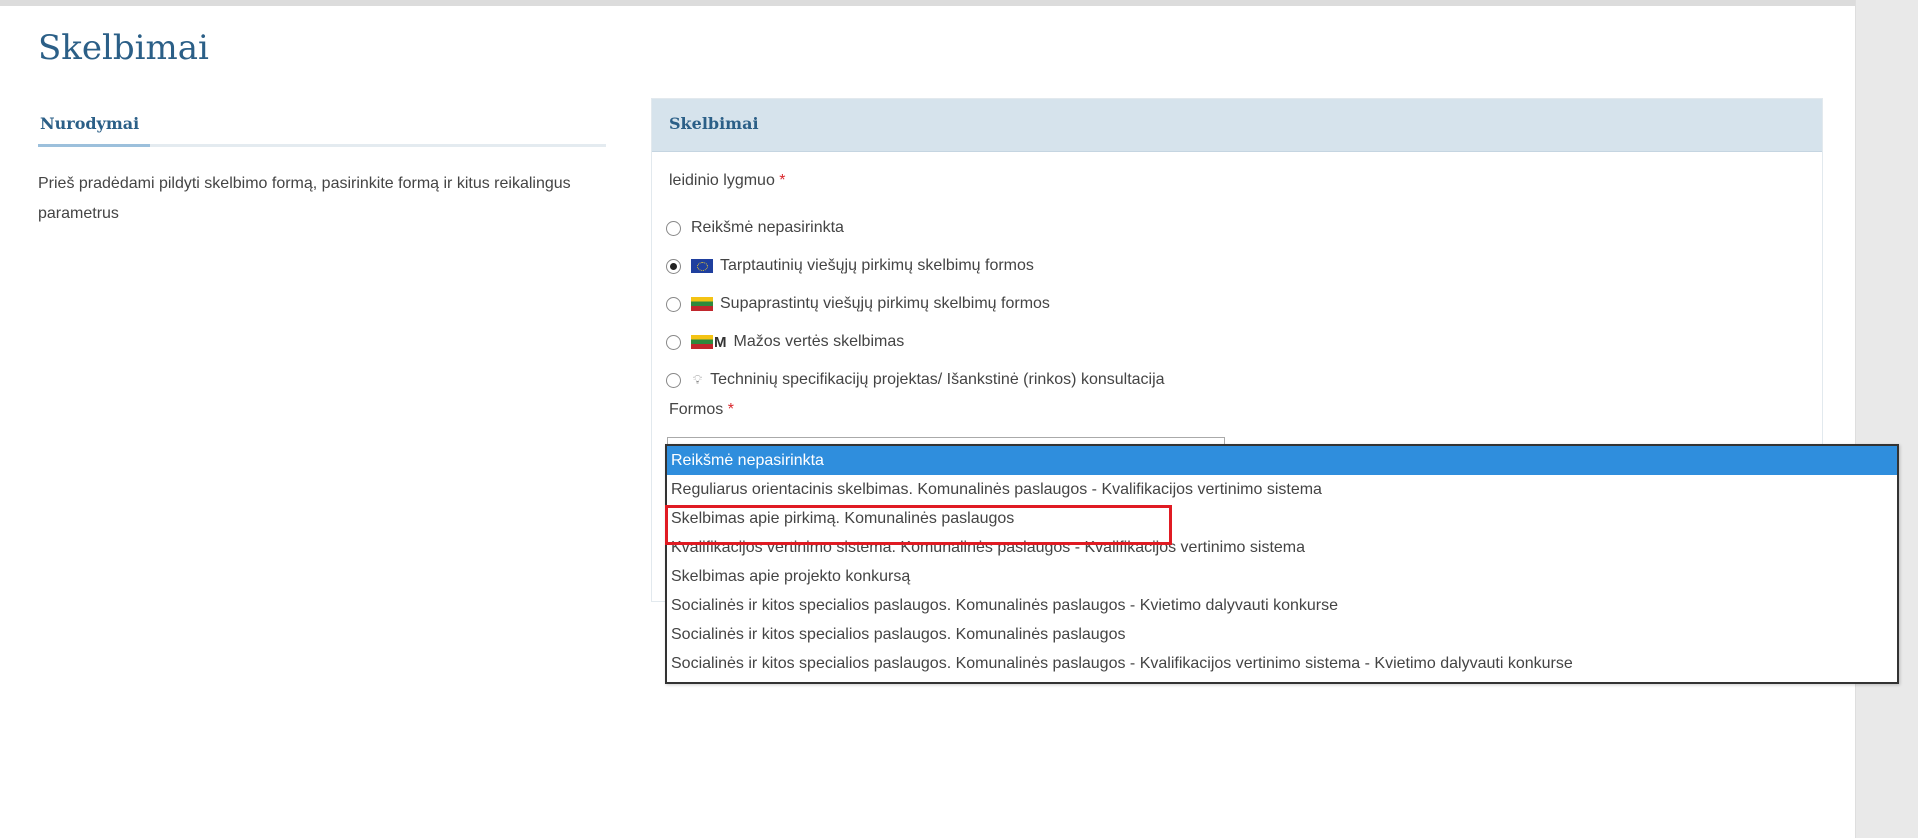 The width and height of the screenshot is (1918, 838). Describe the element at coordinates (90, 123) in the screenshot. I see `instructions-title: Nurodymai` at that location.